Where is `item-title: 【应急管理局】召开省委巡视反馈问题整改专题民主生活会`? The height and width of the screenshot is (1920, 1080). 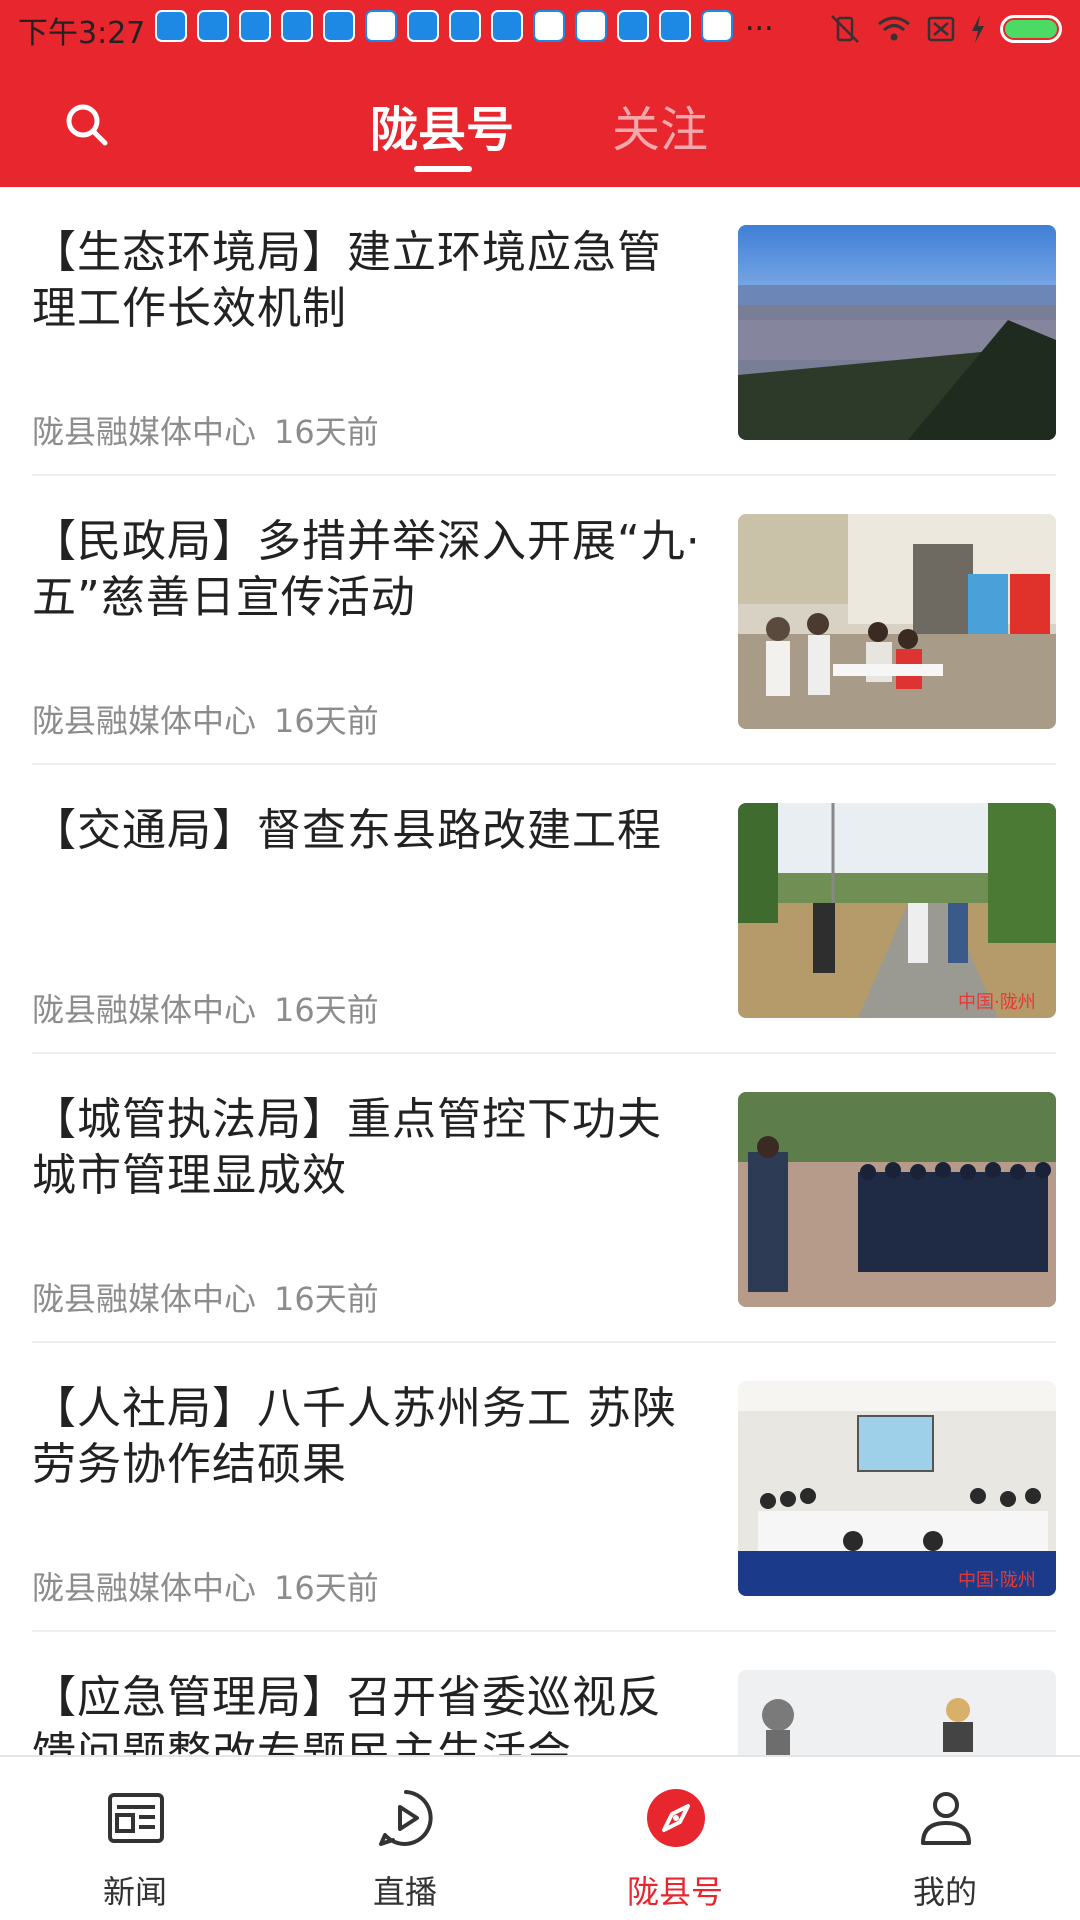
item-title: 【应急管理局】召开省委巡视反馈问题整改专题民主生活会 is located at coordinates (347, 1713).